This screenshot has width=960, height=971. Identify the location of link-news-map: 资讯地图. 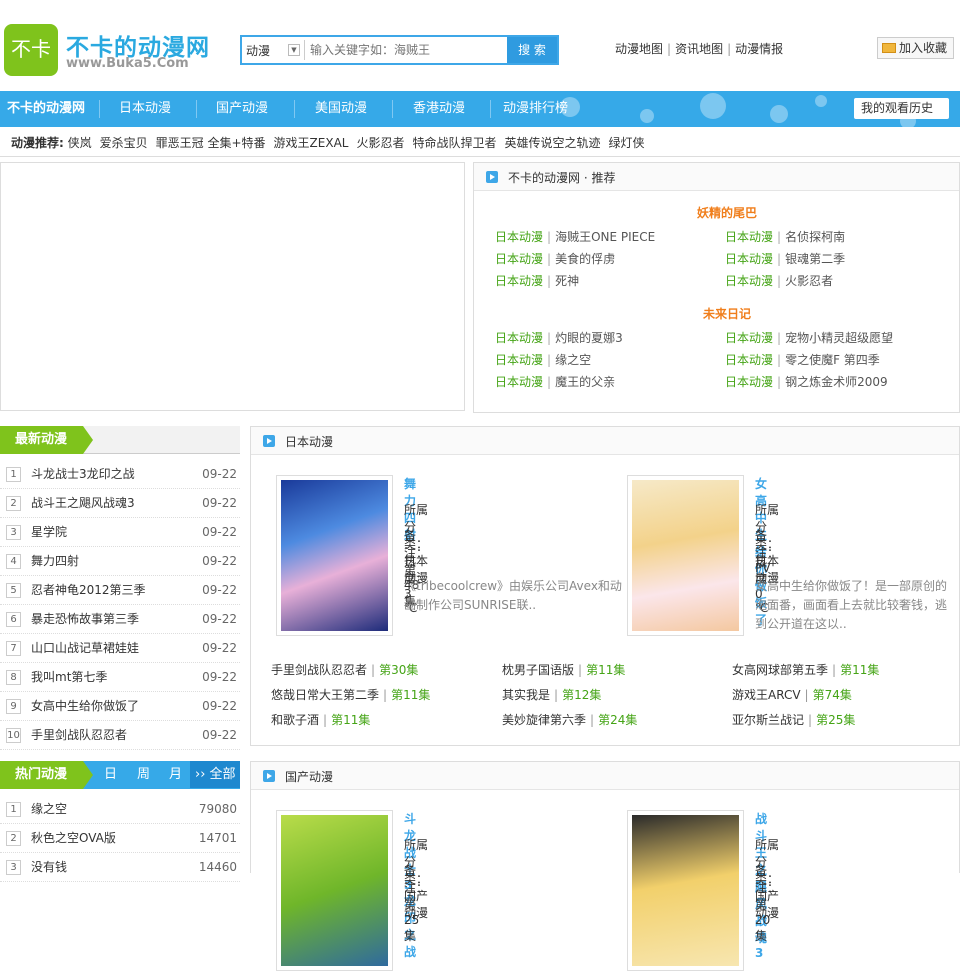
(699, 49).